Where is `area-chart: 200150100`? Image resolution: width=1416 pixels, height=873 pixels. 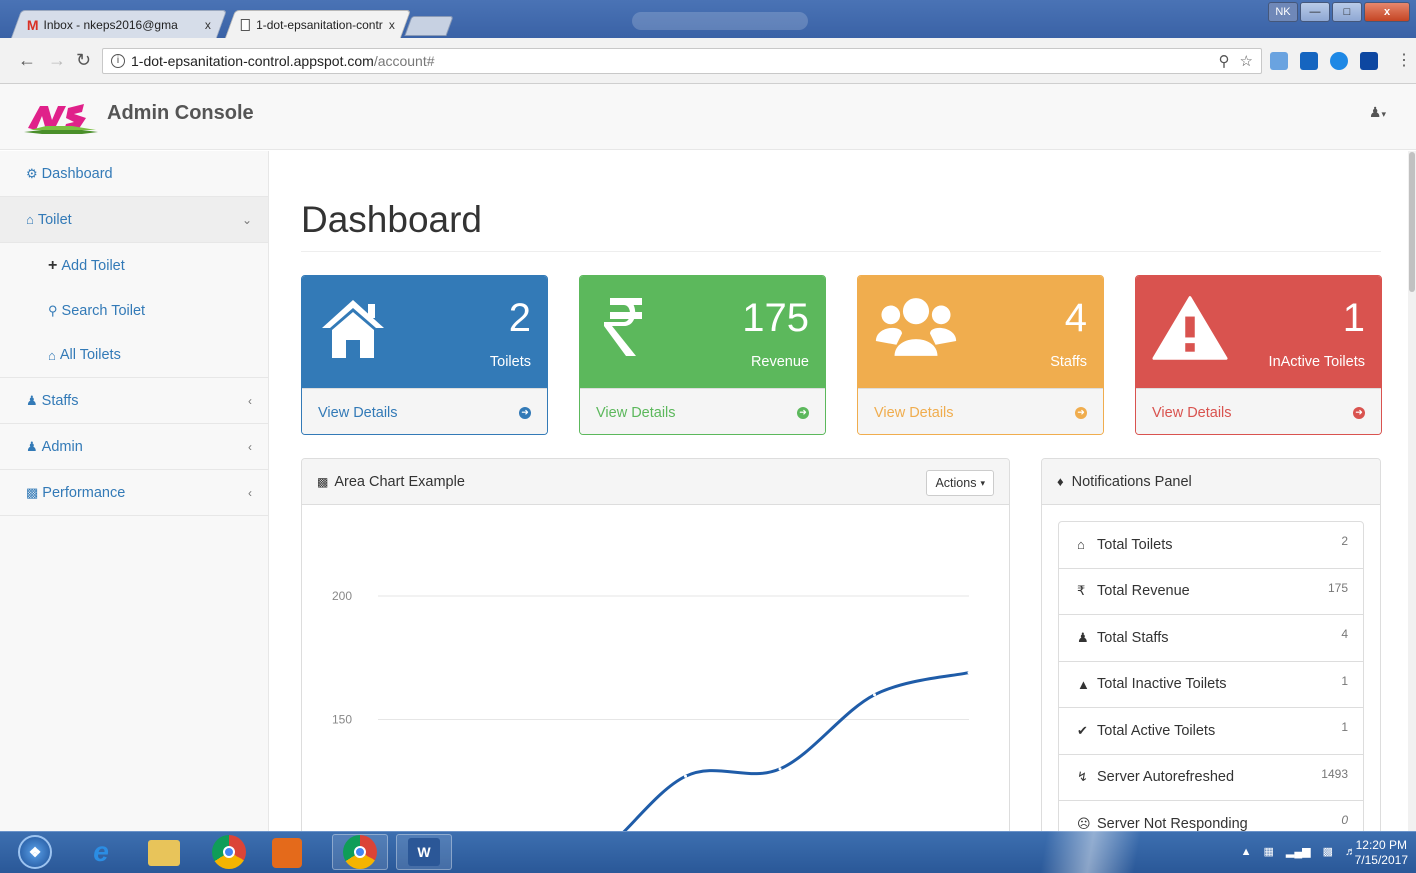
area-chart: 200150100 is located at coordinates (651, 710).